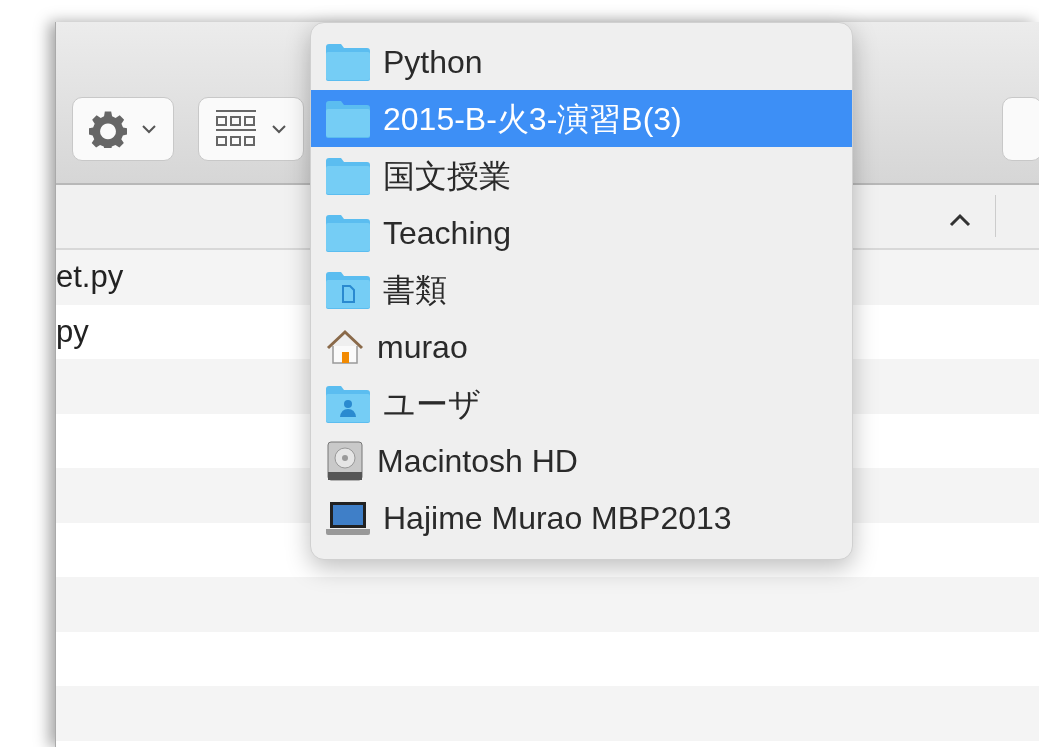 Image resolution: width=1039 pixels, height=747 pixels. Describe the element at coordinates (581, 460) in the screenshot. I see `menu-item: Macintosh HD` at that location.